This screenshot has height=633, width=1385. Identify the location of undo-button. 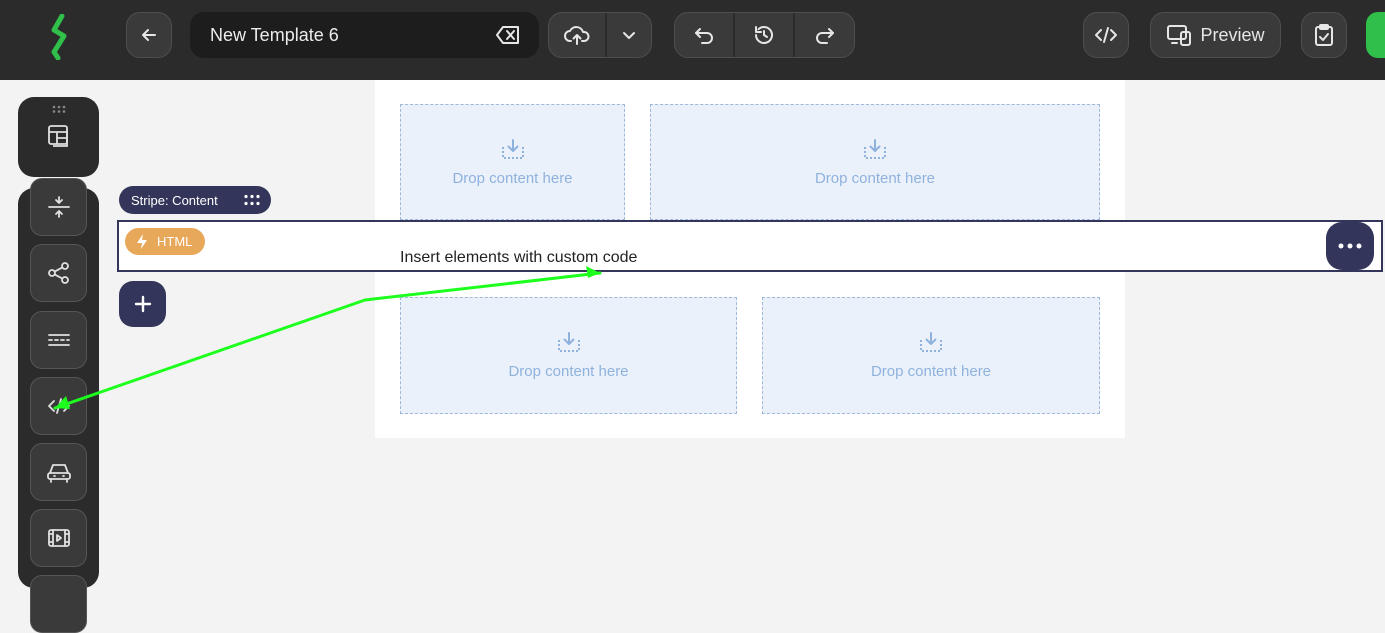
(705, 35).